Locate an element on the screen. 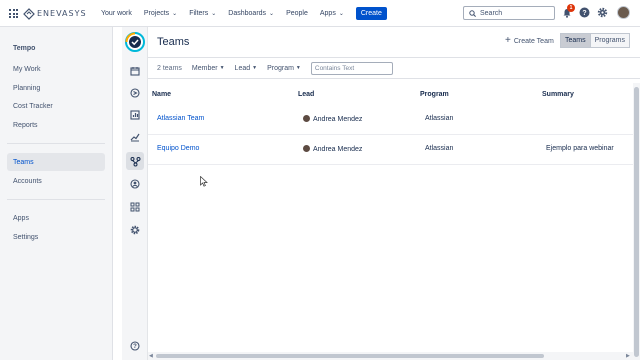 This screenshot has height=360, width=640. apps-icon is located at coordinates (135, 207).